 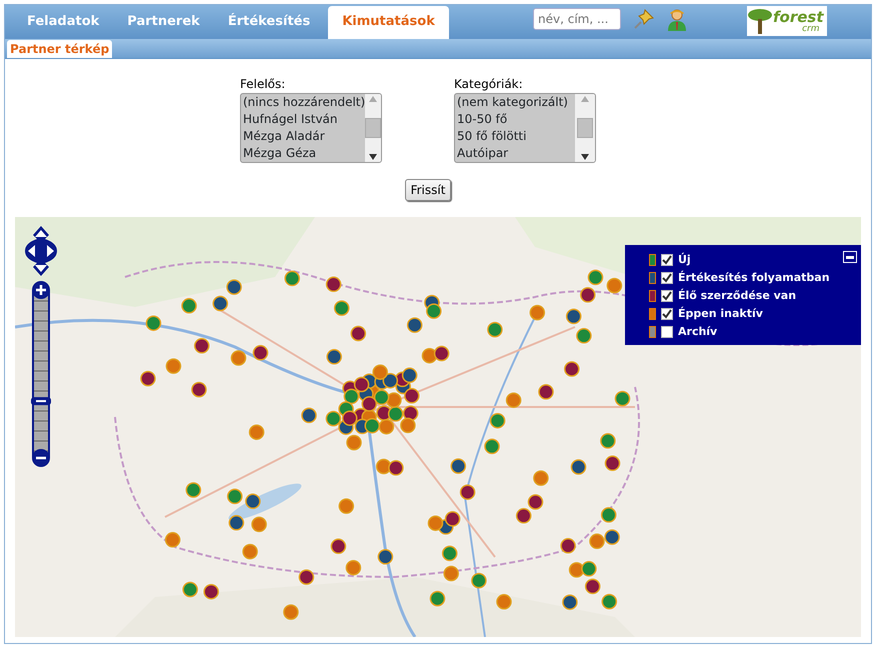 What do you see at coordinates (720, 314) in the screenshot?
I see `legend-label: Éppen inaktív` at bounding box center [720, 314].